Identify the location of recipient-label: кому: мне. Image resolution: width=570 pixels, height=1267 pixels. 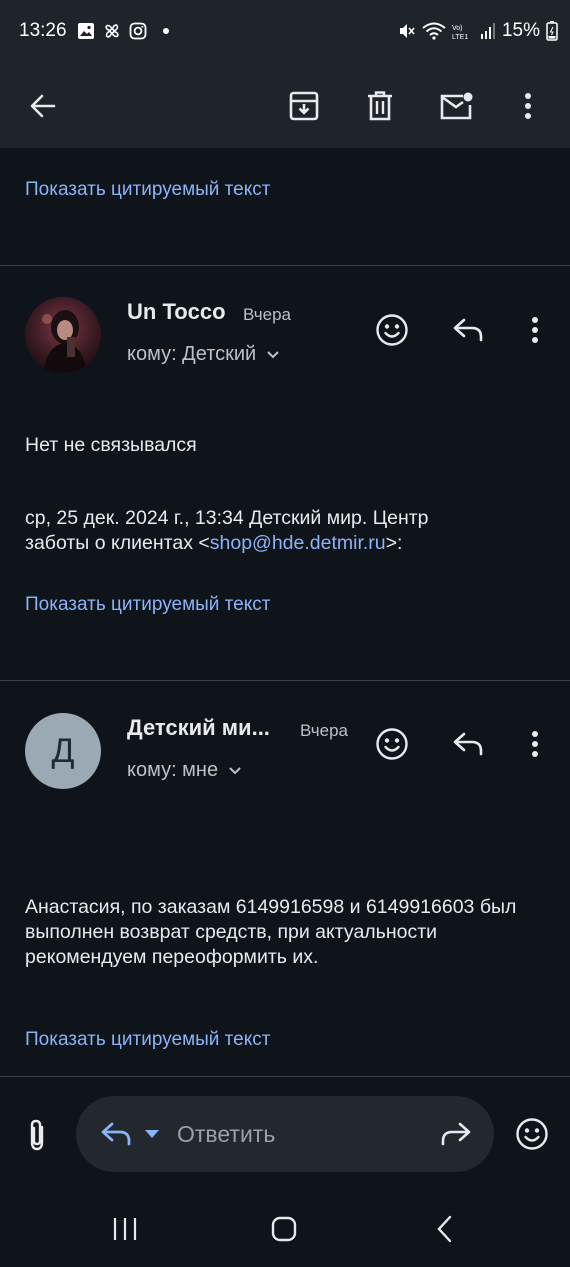
(173, 770).